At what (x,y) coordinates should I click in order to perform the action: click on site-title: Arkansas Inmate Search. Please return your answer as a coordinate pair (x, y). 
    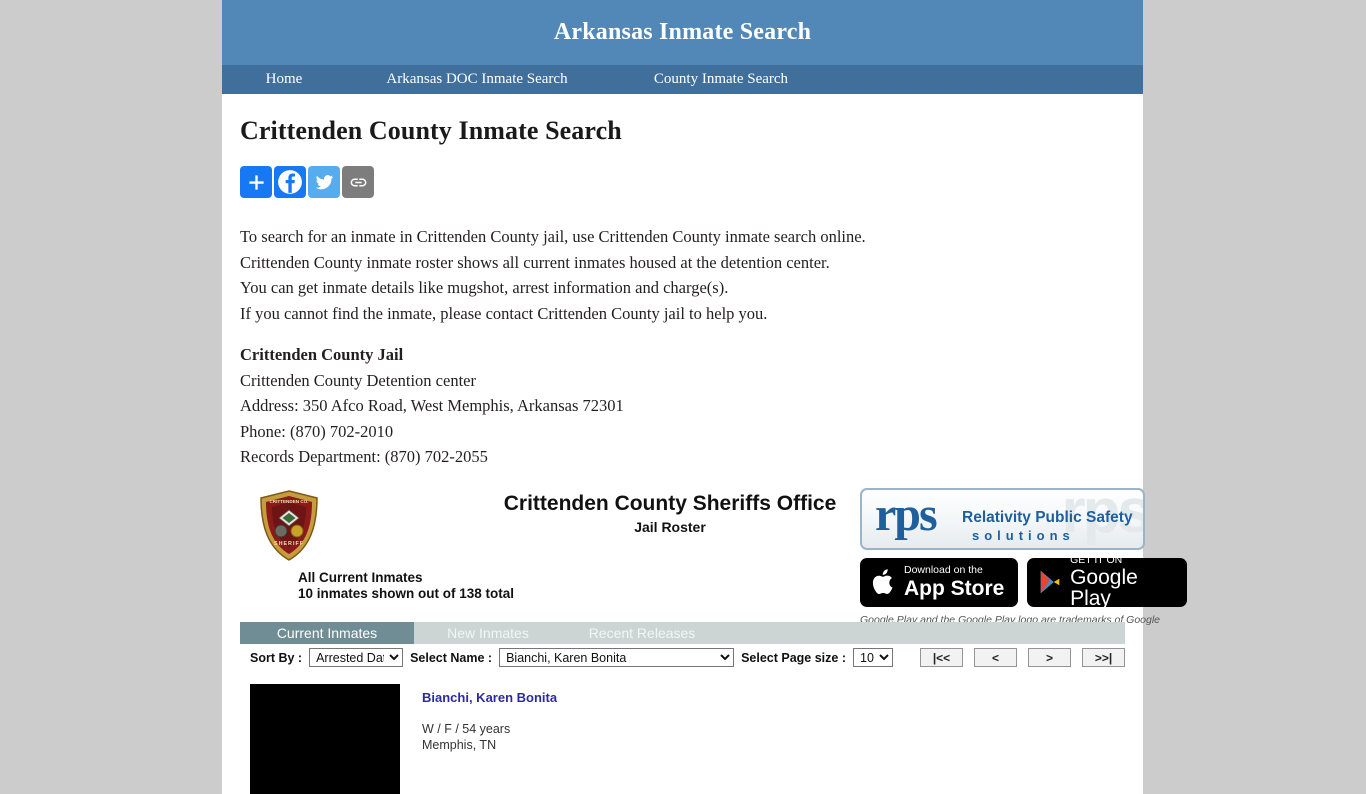
    Looking at the image, I should click on (682, 32).